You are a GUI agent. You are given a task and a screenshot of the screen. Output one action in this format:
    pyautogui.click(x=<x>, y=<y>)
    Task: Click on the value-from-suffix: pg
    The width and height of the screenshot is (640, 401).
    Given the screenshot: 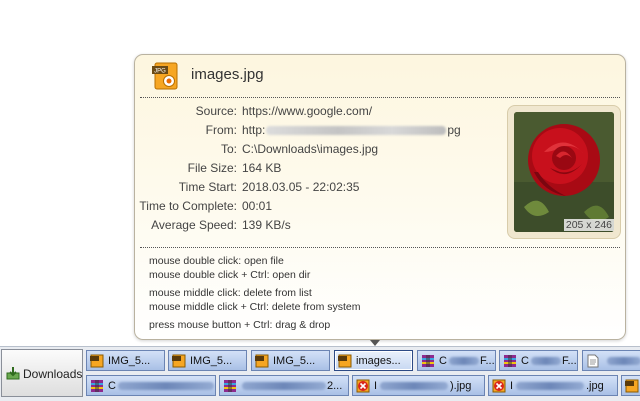 What is the action you would take?
    pyautogui.click(x=454, y=130)
    